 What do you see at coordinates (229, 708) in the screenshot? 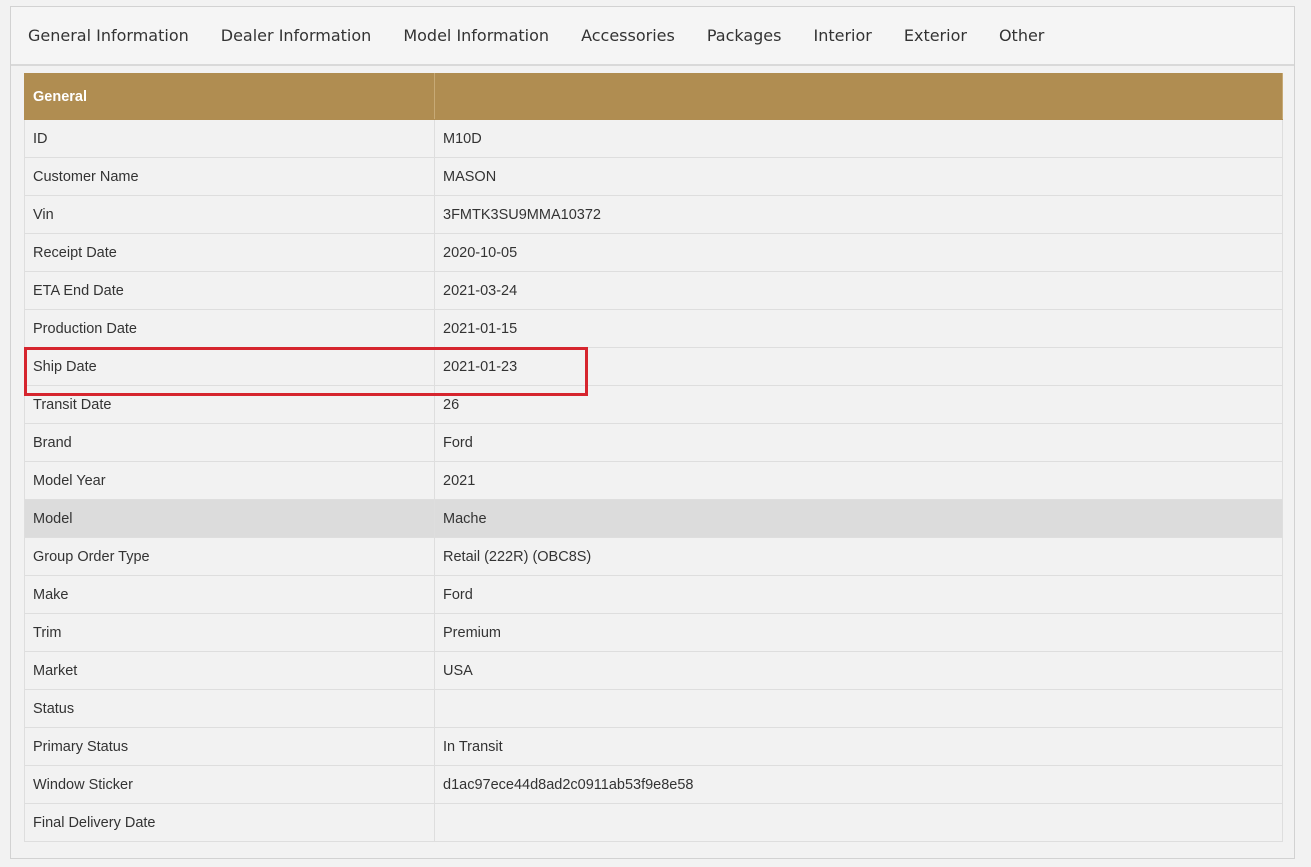
I see `row-label: Status` at bounding box center [229, 708].